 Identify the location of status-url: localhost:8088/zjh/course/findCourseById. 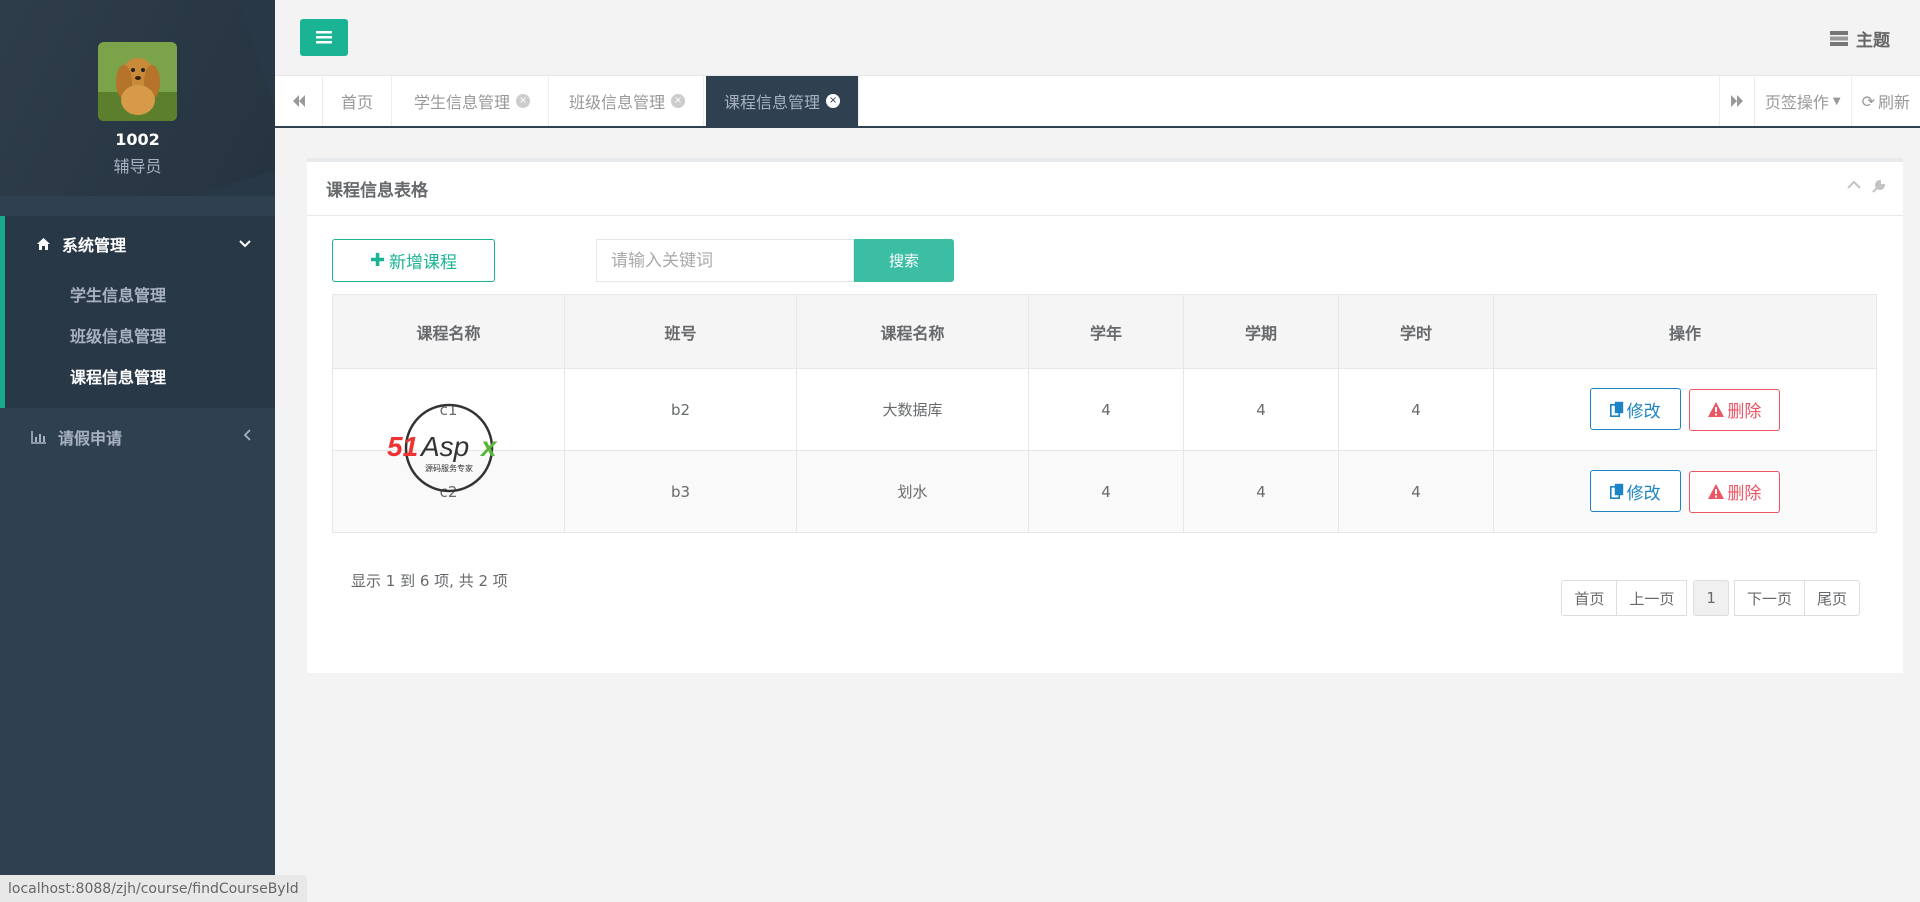
(153, 888).